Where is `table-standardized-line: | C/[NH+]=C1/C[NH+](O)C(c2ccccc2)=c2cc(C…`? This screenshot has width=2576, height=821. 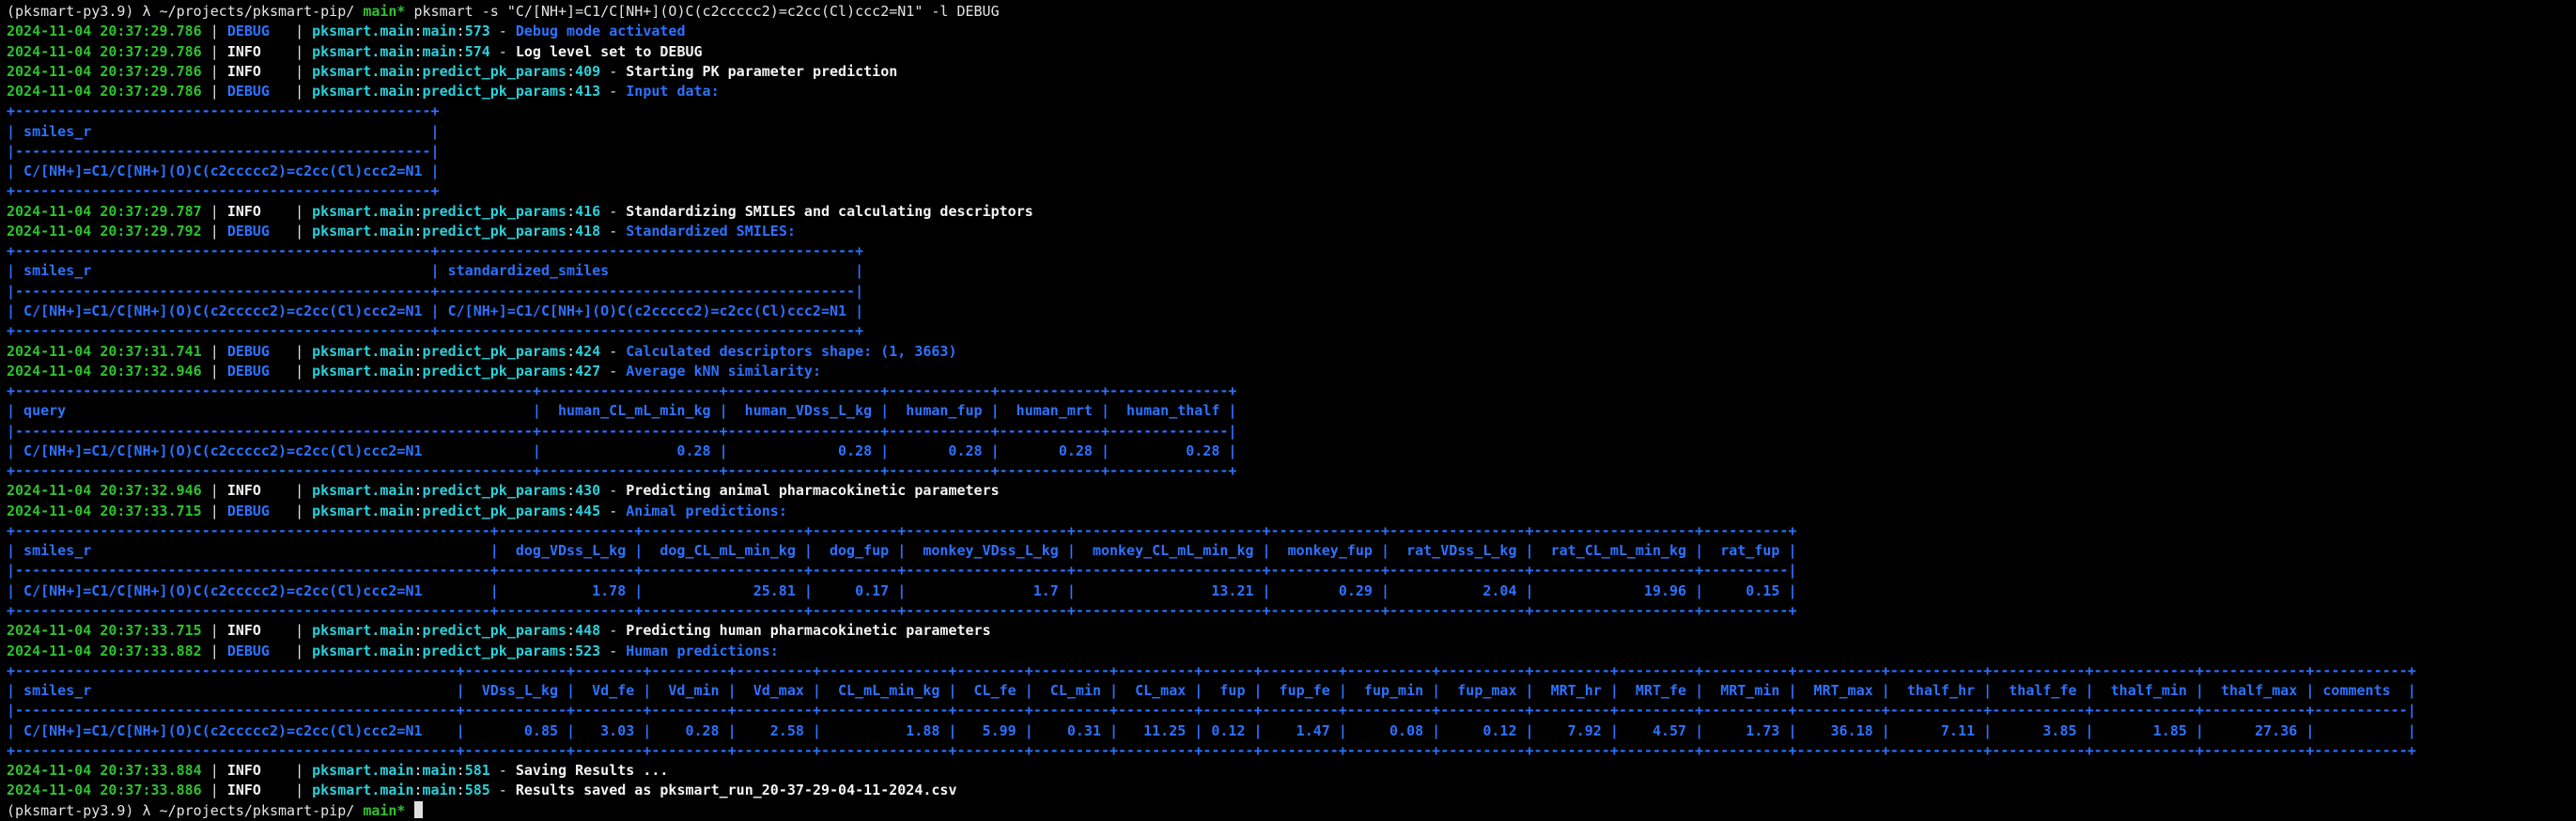 table-standardized-line: | C/[NH+]=C1/C[NH+](O)C(c2ccccc2)=c2cc(C… is located at coordinates (436, 310).